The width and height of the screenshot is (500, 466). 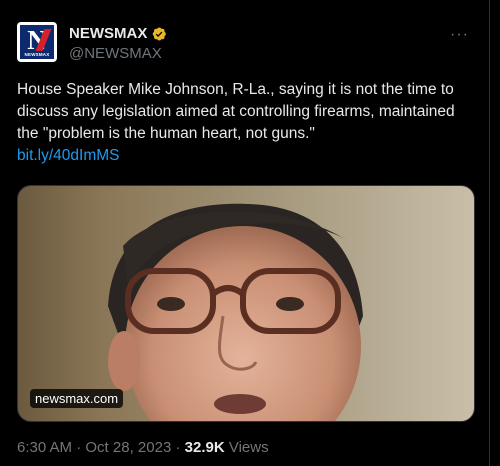 What do you see at coordinates (128, 447) in the screenshot?
I see `tweet-date: Oct 28, 2023` at bounding box center [128, 447].